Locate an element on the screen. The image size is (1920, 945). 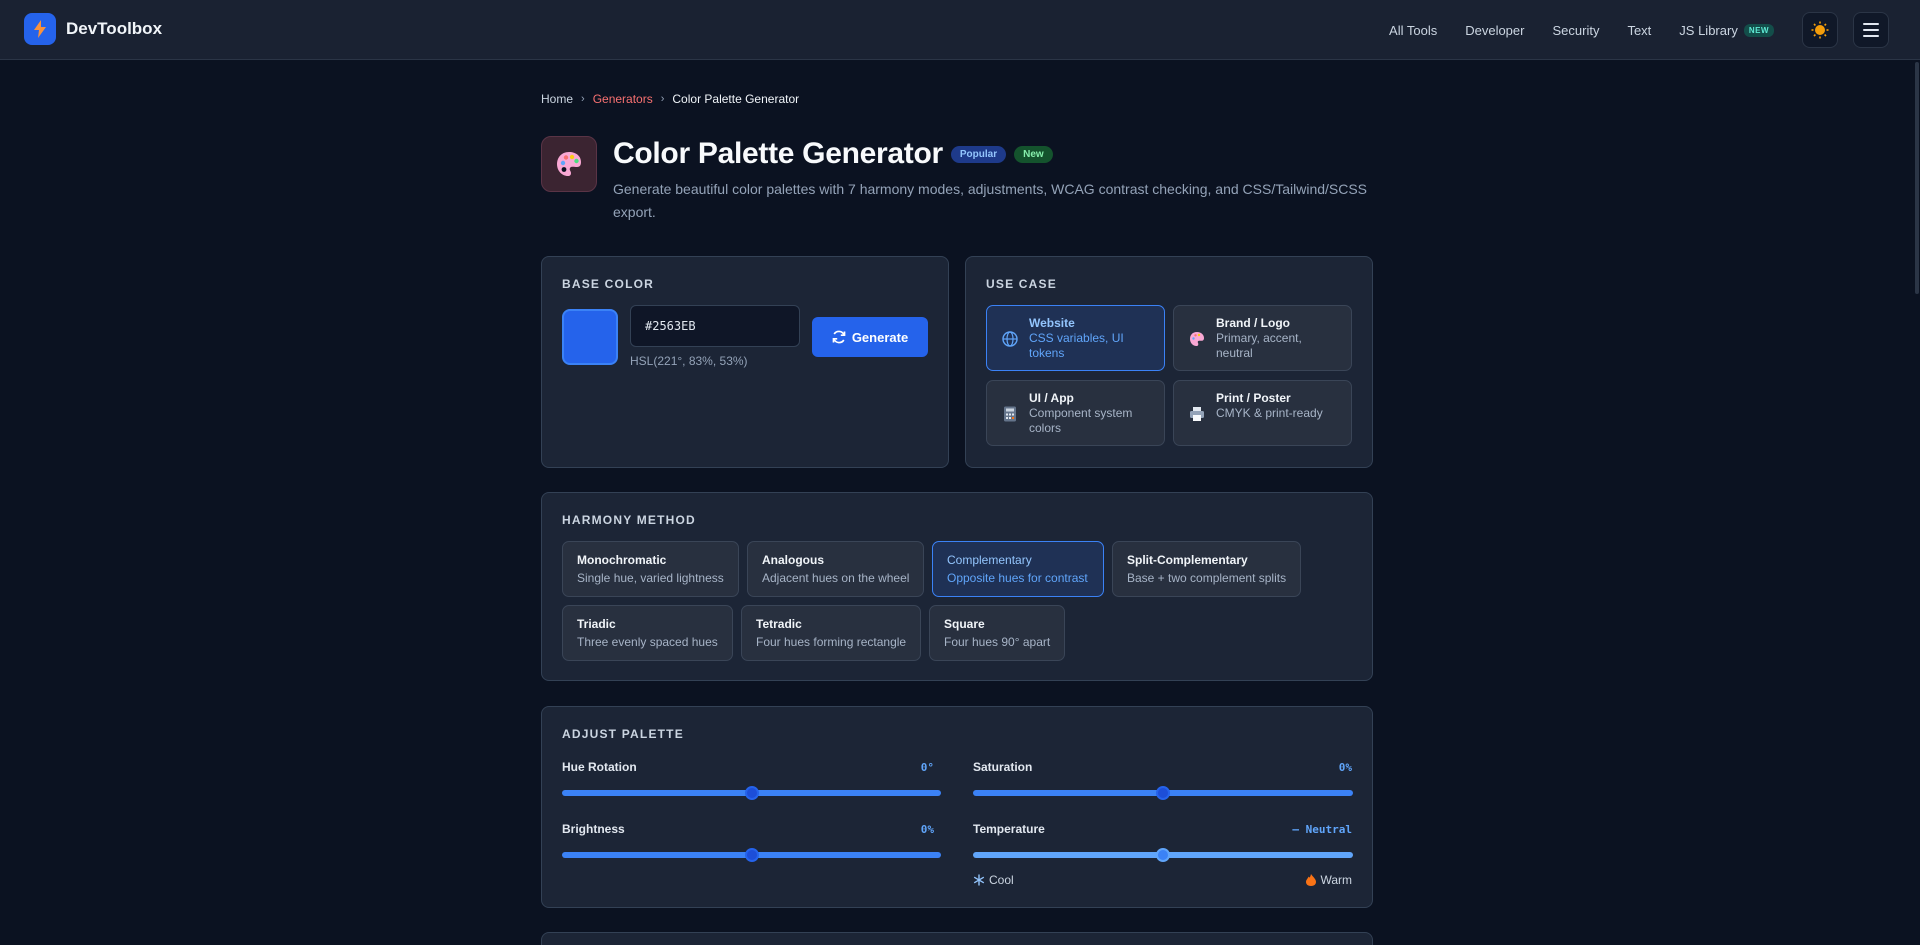
generate-label: Generate is located at coordinates (880, 337).